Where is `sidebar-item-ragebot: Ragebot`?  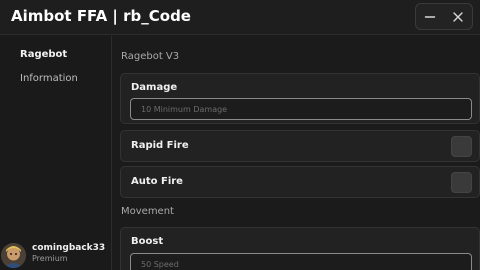
sidebar-item-ragebot: Ragebot is located at coordinates (43, 54).